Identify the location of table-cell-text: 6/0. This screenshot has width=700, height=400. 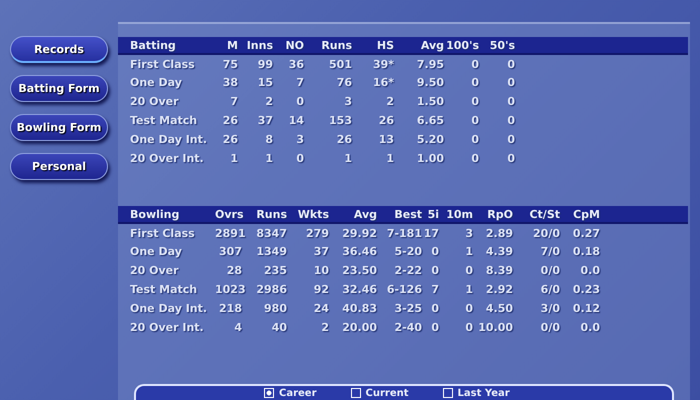
(550, 290).